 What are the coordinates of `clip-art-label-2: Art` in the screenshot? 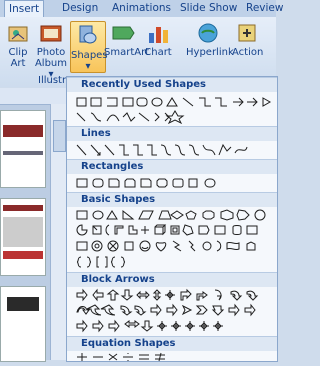 It's located at (18, 63).